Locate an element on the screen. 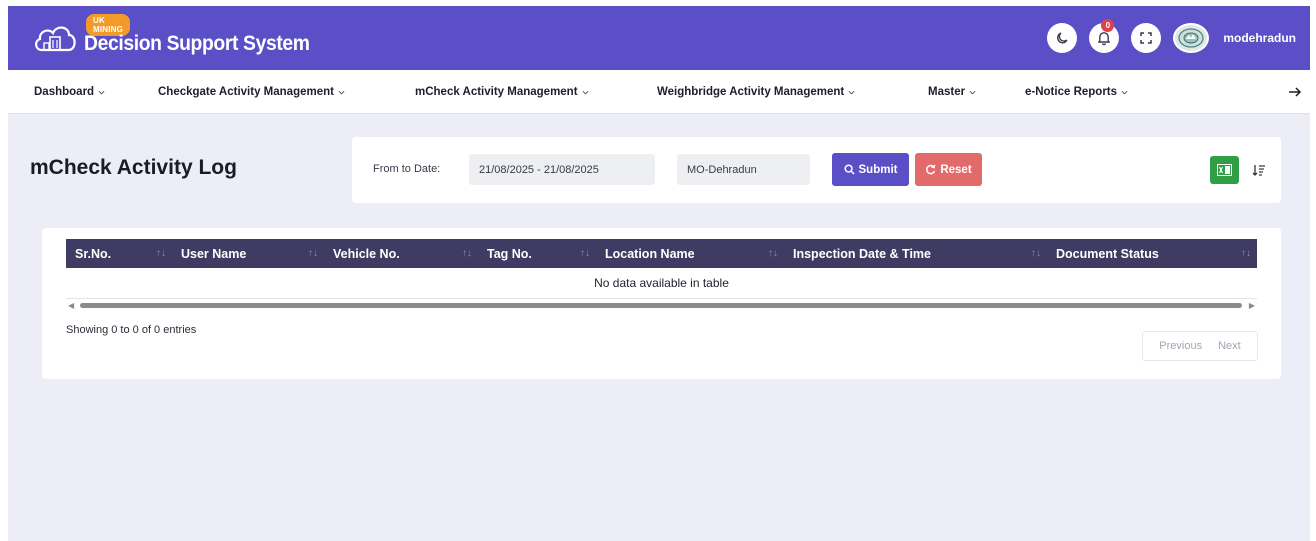 The width and height of the screenshot is (1316, 541). menu-master: Master is located at coordinates (952, 92).